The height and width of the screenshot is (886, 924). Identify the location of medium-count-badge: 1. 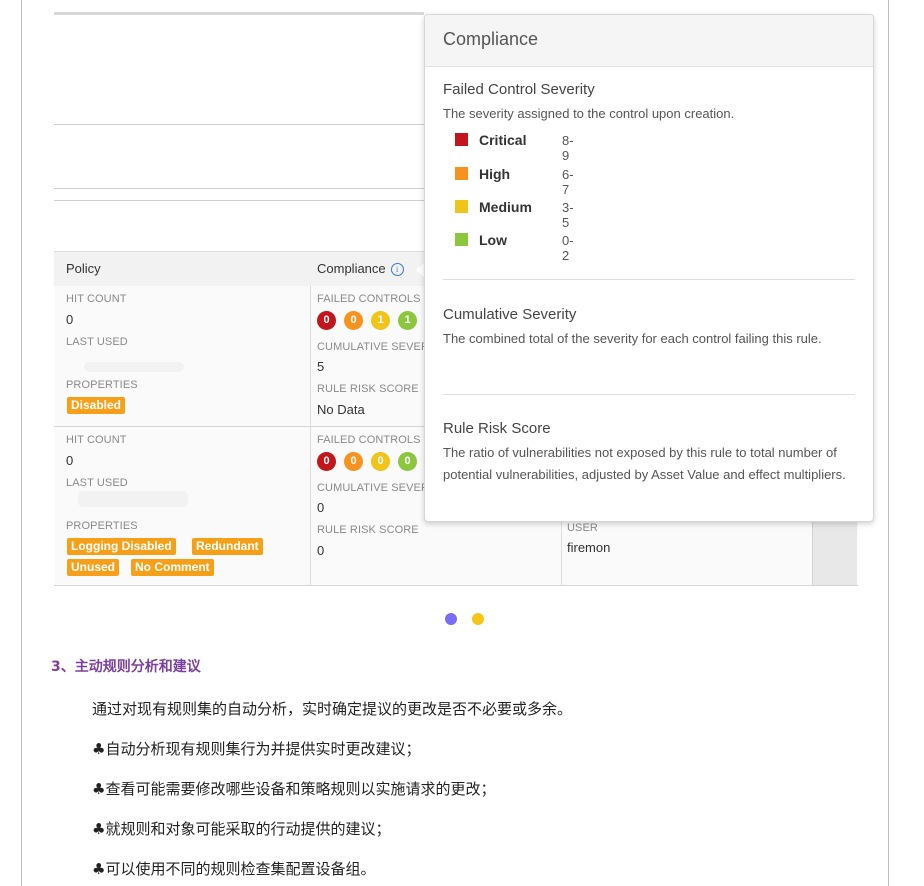
(380, 320).